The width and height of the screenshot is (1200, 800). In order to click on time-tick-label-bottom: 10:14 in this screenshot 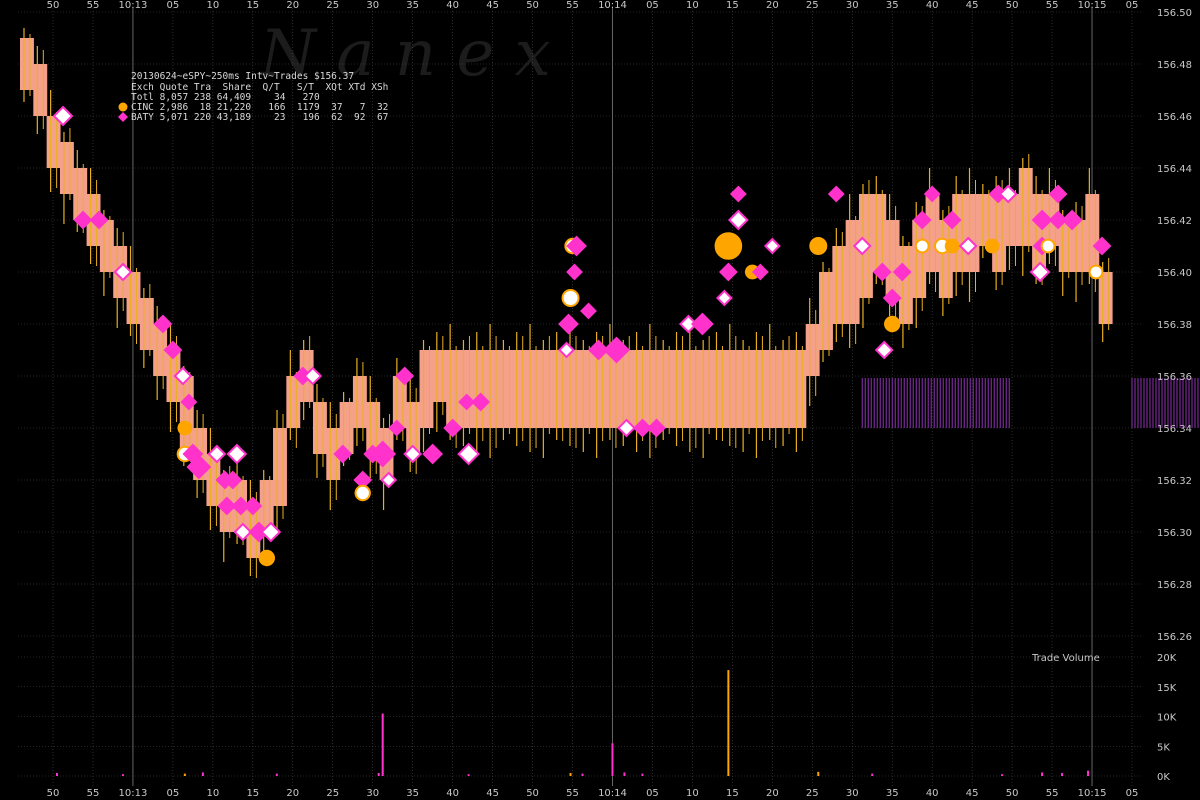, I will do `click(612, 793)`.